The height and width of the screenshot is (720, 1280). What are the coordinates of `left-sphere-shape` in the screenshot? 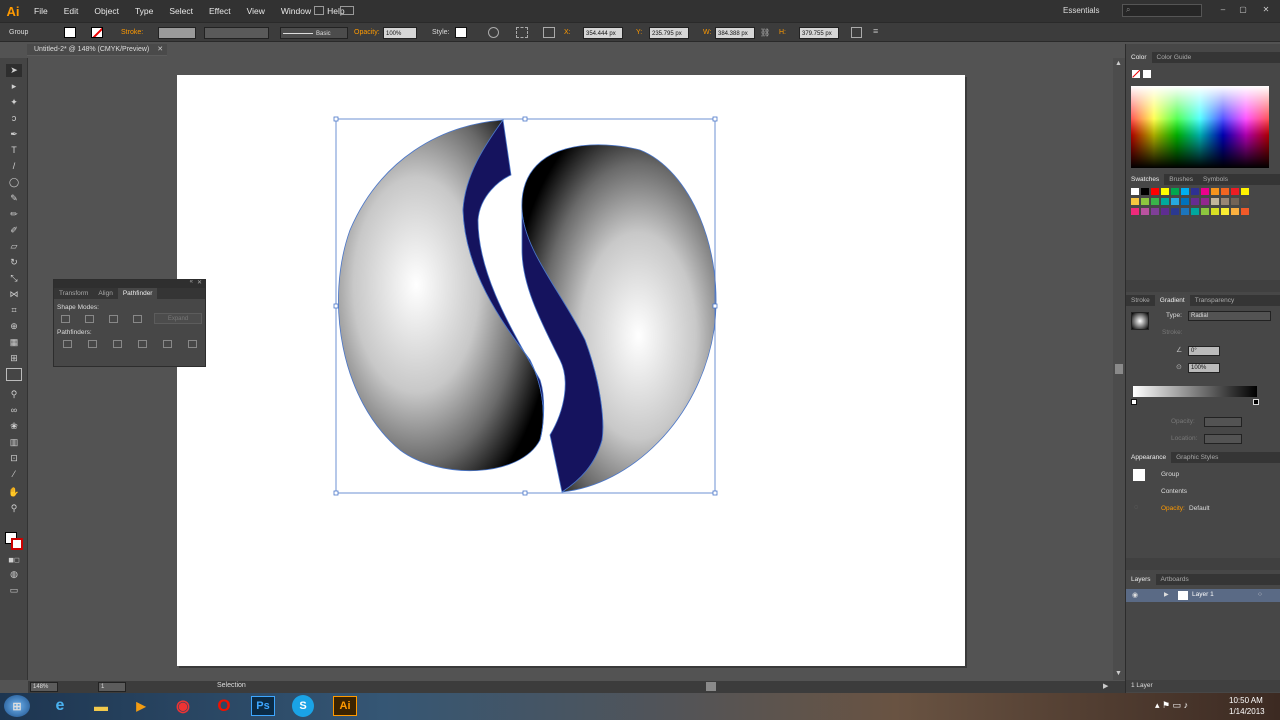 It's located at (441, 295).